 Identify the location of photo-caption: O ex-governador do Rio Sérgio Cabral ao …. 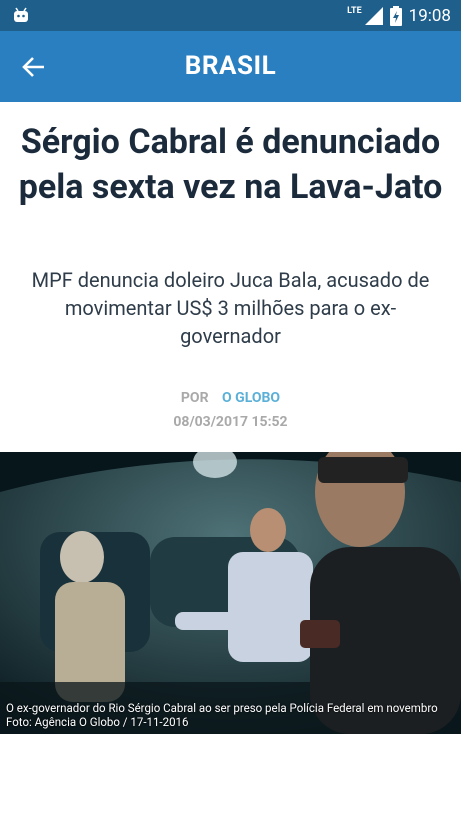
(222, 715).